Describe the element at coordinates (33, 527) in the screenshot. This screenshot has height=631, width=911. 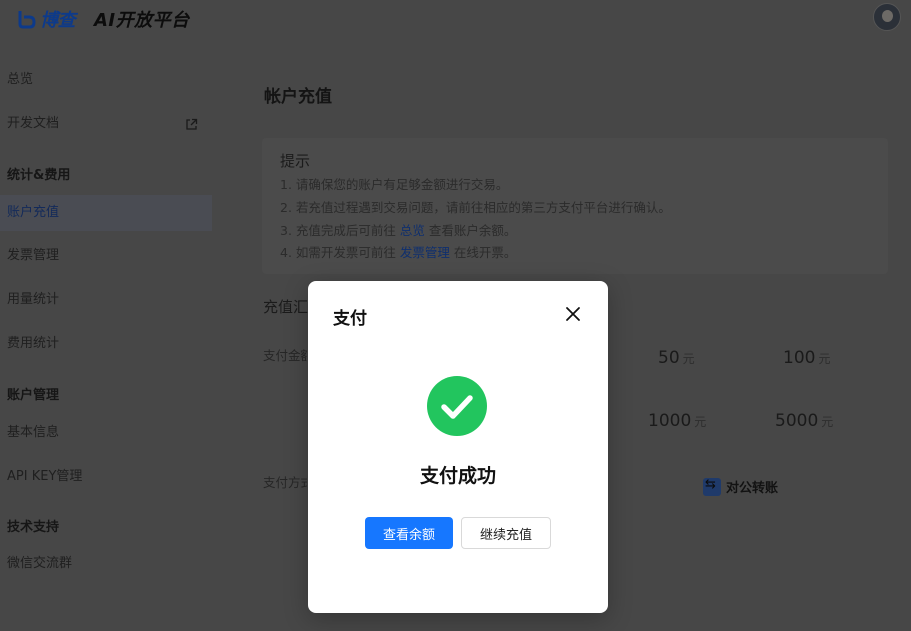
I see `nav-group-support: 技术支持` at that location.